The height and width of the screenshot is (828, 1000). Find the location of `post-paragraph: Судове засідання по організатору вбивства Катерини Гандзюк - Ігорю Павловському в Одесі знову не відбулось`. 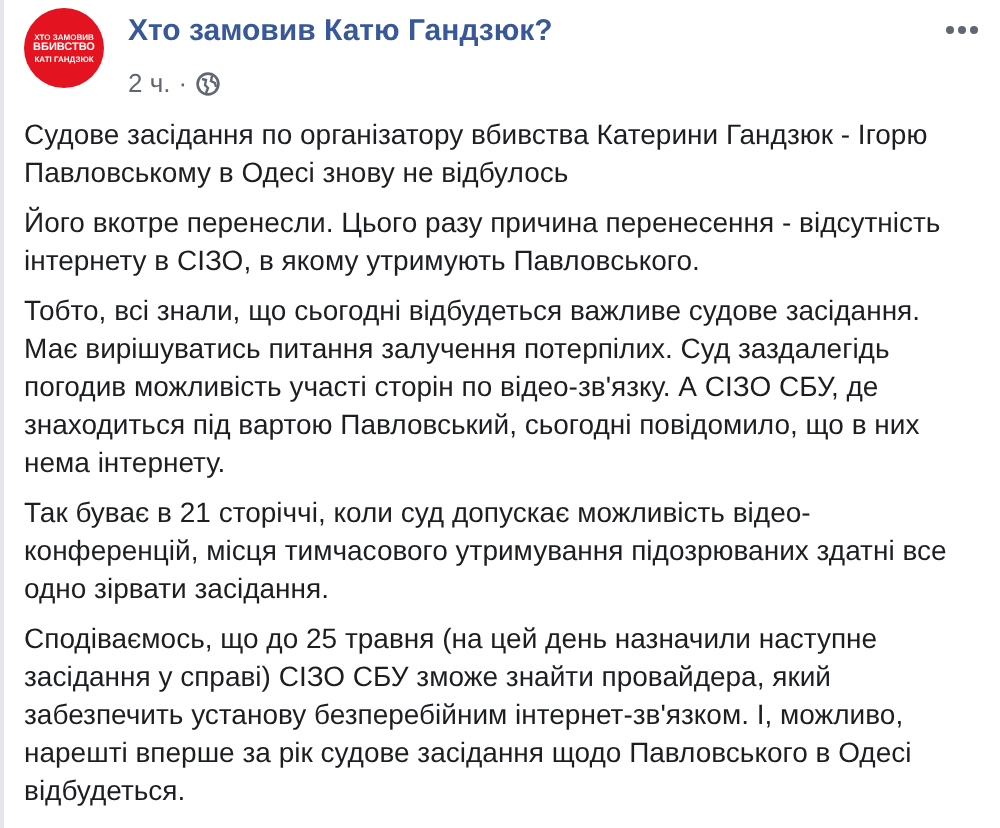

post-paragraph: Судове засідання по організатору вбивства Катерини Гандзюк - Ігорю Павловському в Одесі знову не відбулось is located at coordinates (477, 153).